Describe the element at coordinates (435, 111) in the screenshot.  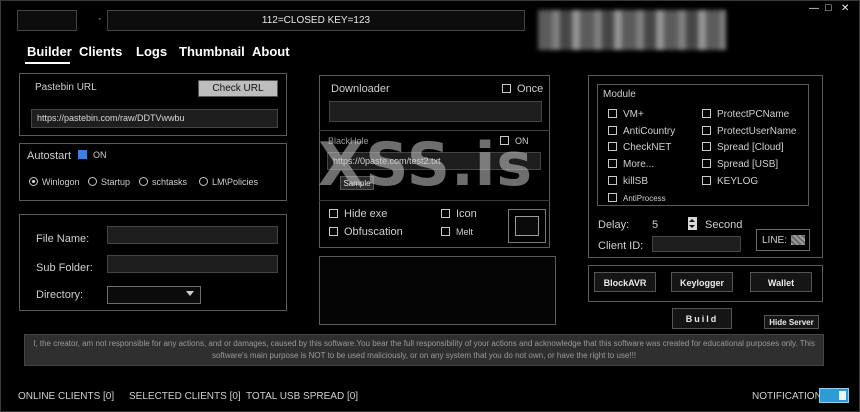
I see `downloader-url-input` at that location.